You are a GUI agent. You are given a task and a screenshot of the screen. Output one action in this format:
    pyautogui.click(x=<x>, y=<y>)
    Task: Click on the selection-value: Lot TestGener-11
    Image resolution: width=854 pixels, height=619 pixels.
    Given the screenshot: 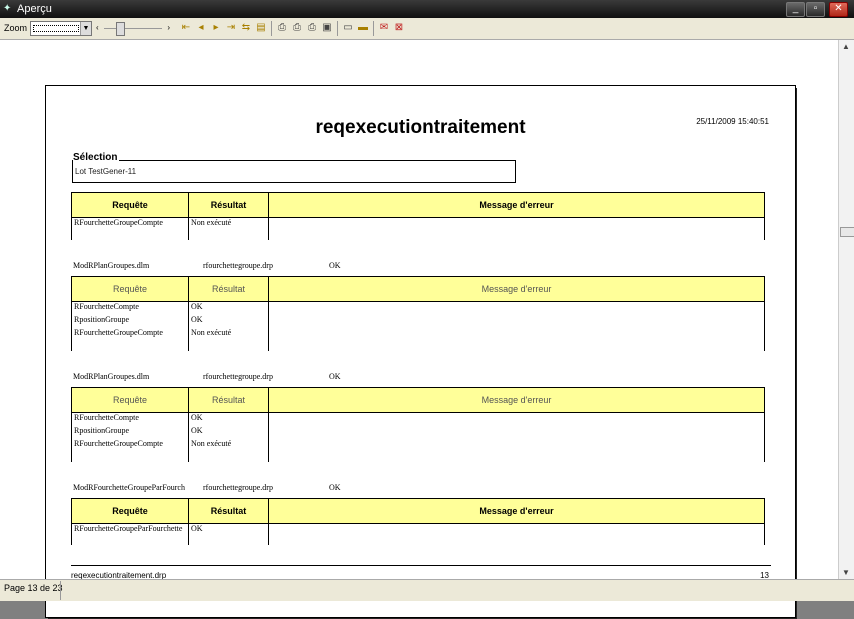 What is the action you would take?
    pyautogui.click(x=106, y=171)
    